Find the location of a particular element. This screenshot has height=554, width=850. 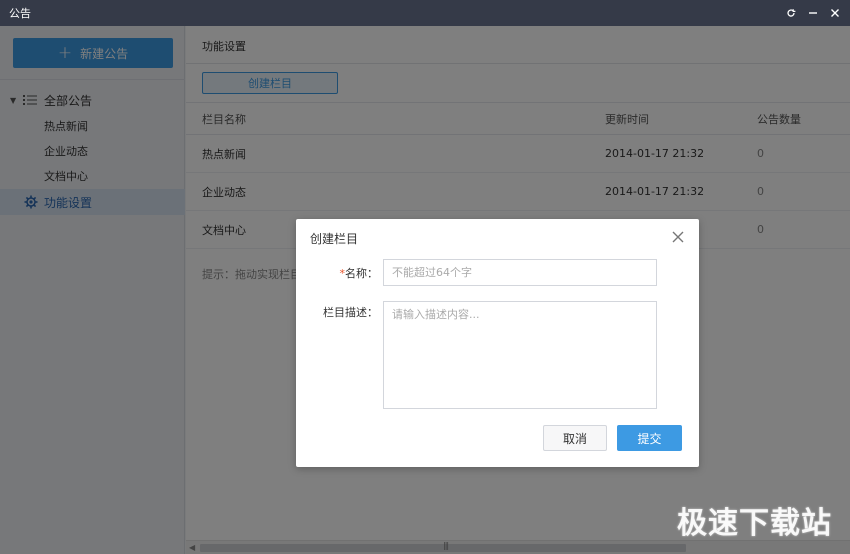

submit-button: 提交 is located at coordinates (649, 438).